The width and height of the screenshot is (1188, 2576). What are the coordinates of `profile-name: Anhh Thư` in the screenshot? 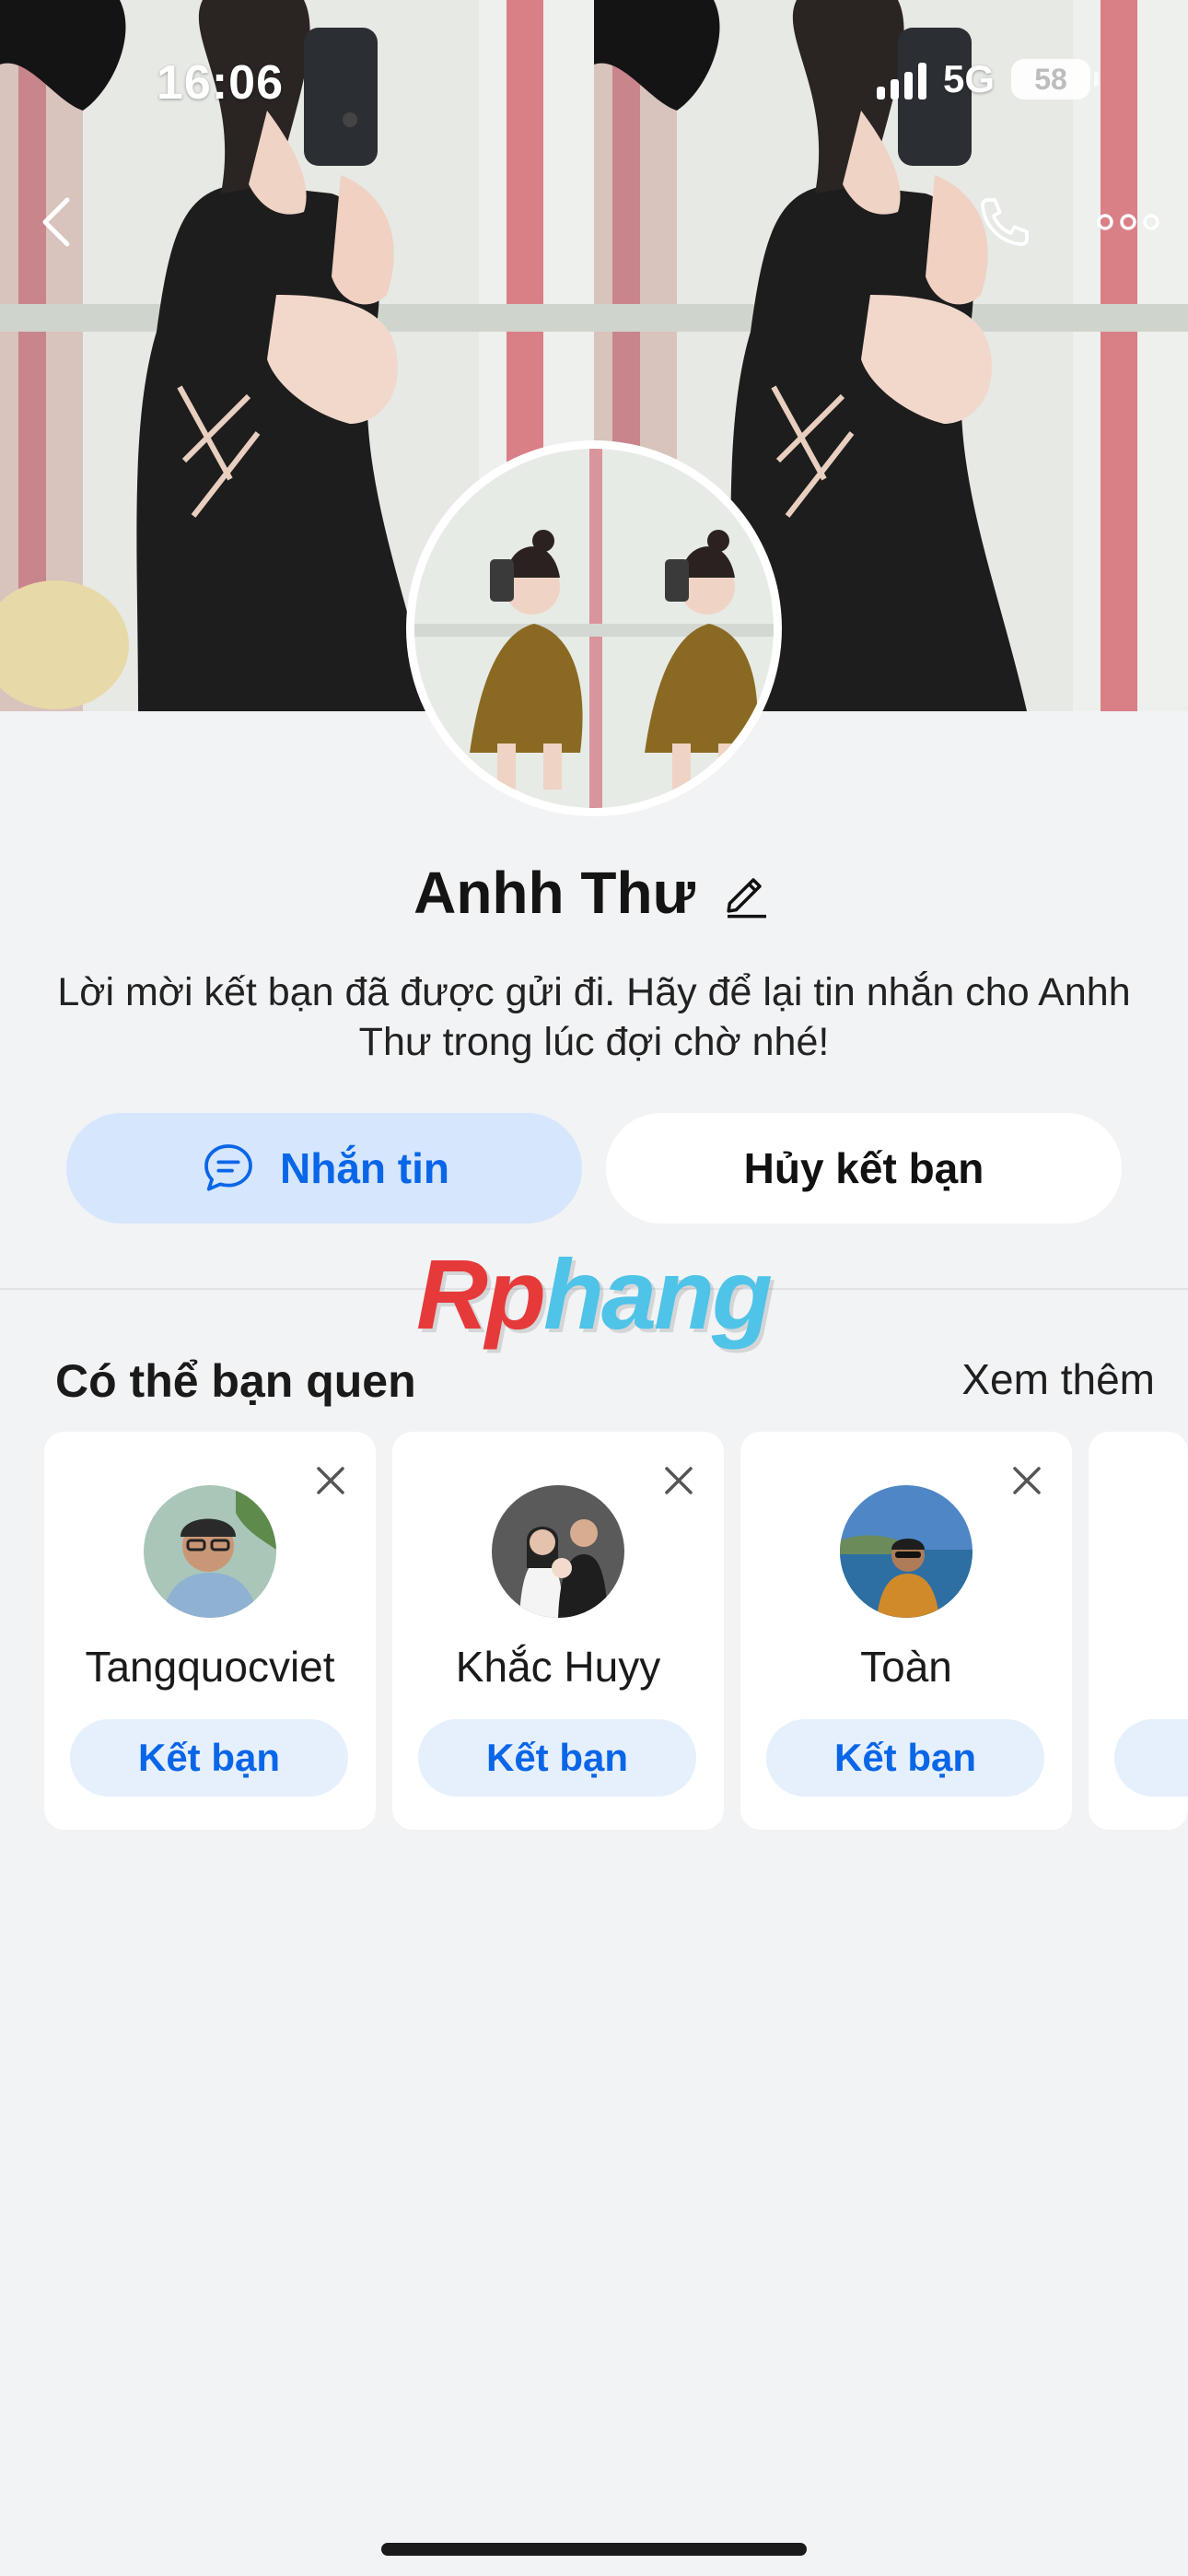 It's located at (554, 893).